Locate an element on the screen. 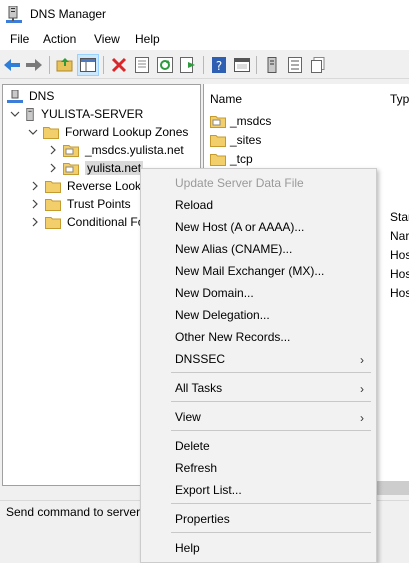 The width and height of the screenshot is (409, 563). menu-item-properties: Properties is located at coordinates (258, 519).